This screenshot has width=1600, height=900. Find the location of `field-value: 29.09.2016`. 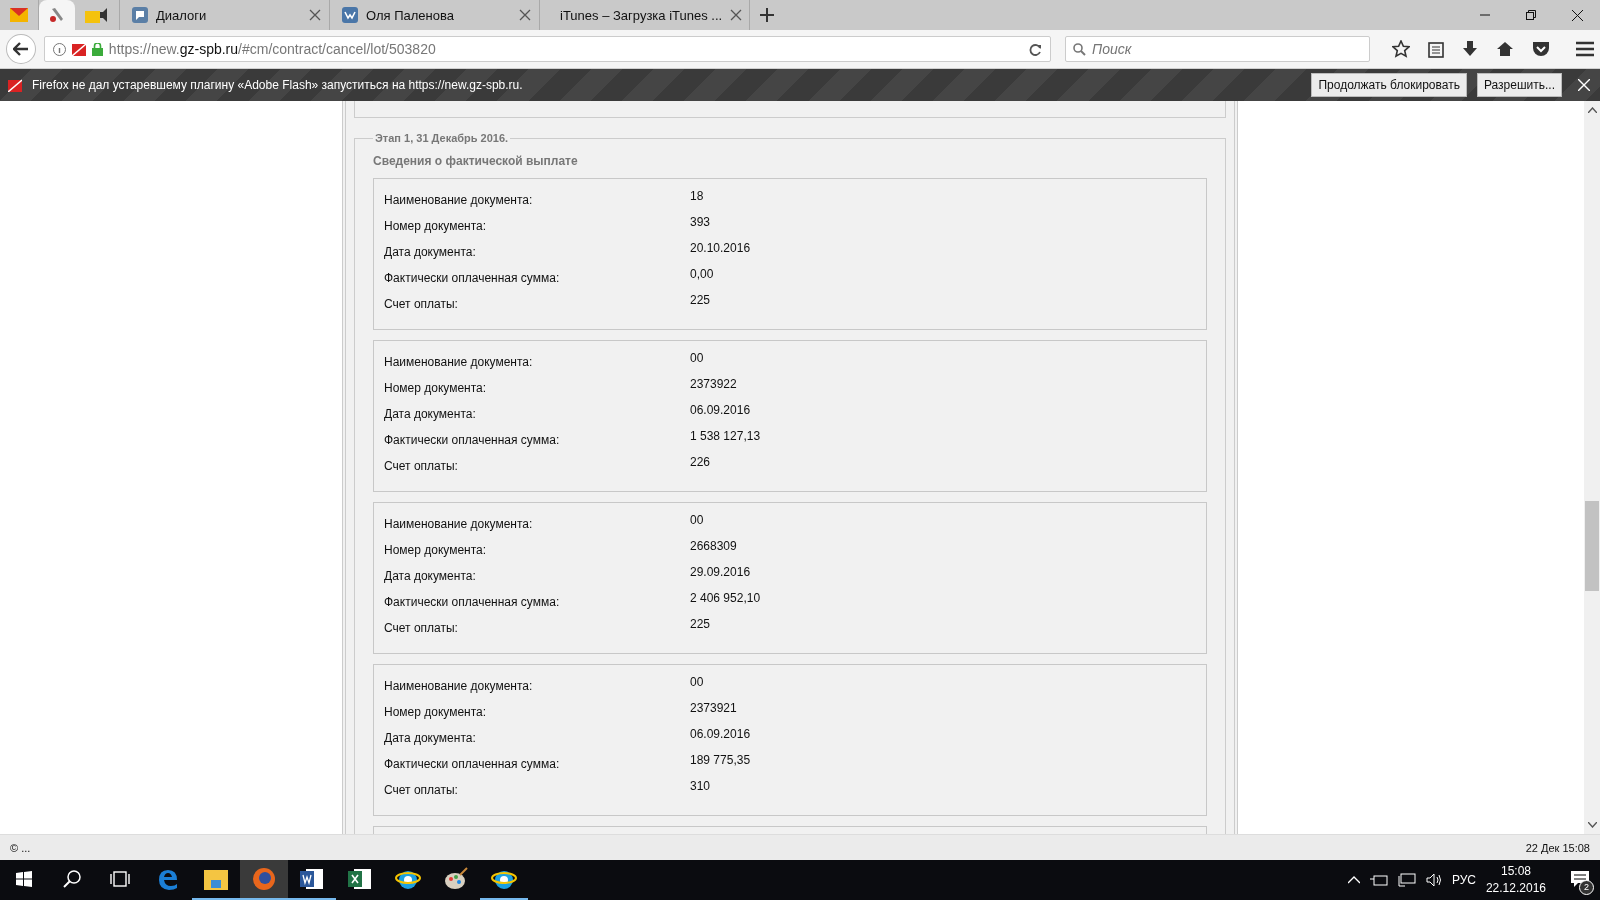

field-value: 29.09.2016 is located at coordinates (721, 573).